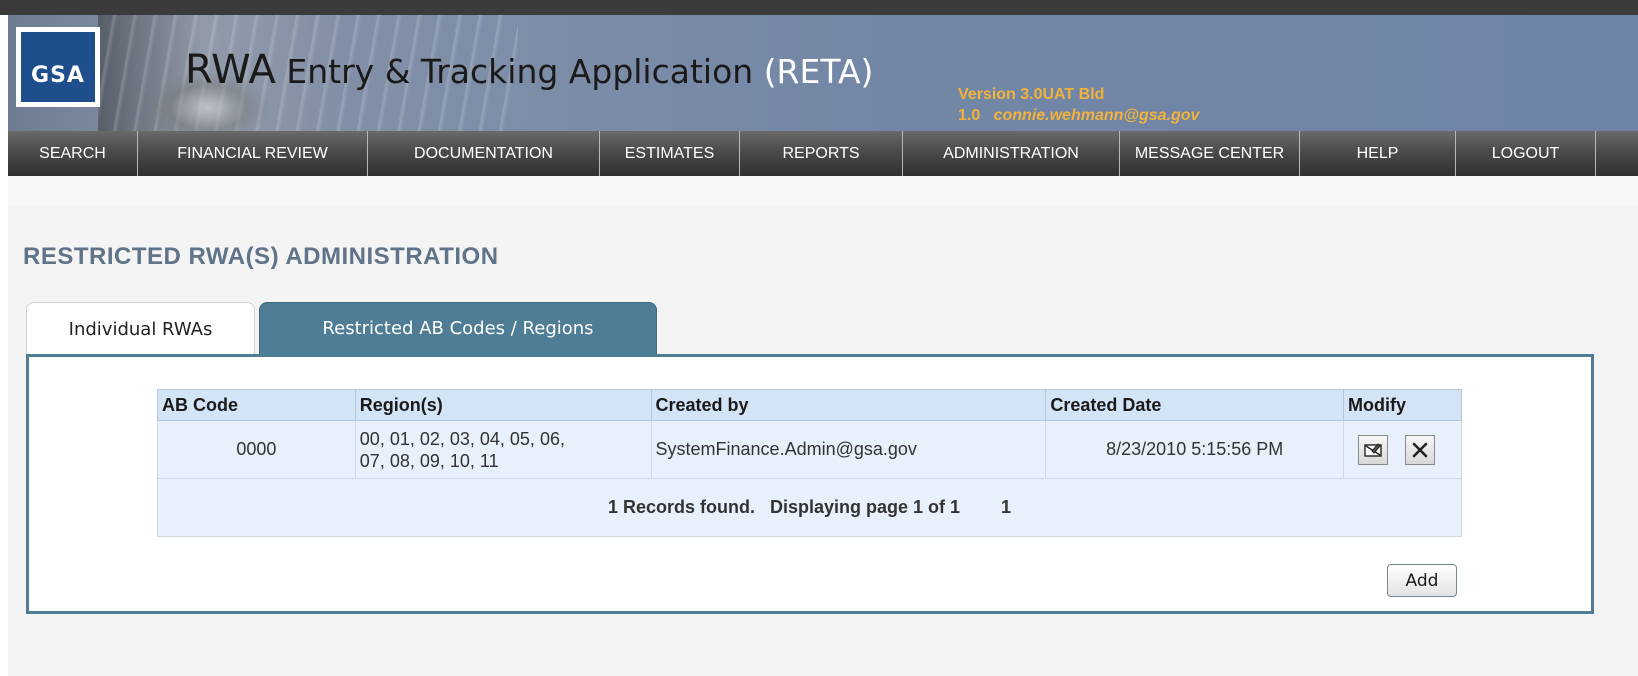 The image size is (1638, 676). What do you see at coordinates (1402, 449) in the screenshot?
I see `cell-modify` at bounding box center [1402, 449].